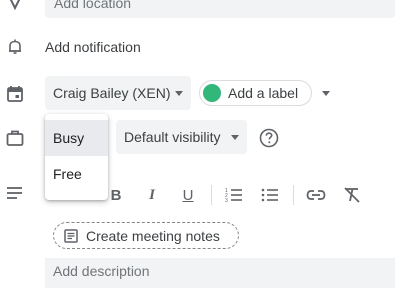 This screenshot has height=288, width=395. What do you see at coordinates (326, 93) in the screenshot?
I see `label-color-dropdown-icon` at bounding box center [326, 93].